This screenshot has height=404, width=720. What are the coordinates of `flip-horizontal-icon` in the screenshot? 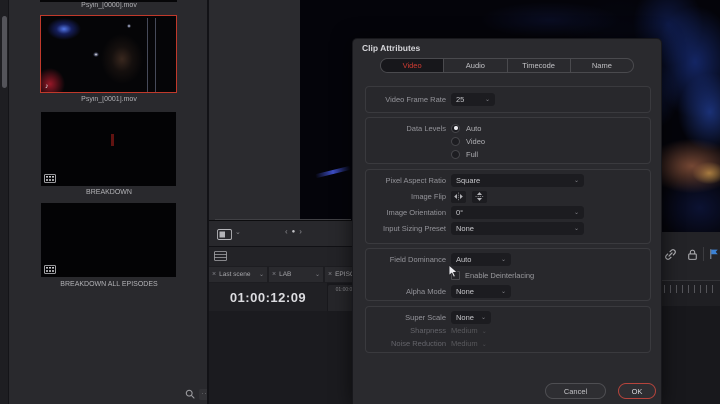 It's located at (458, 196).